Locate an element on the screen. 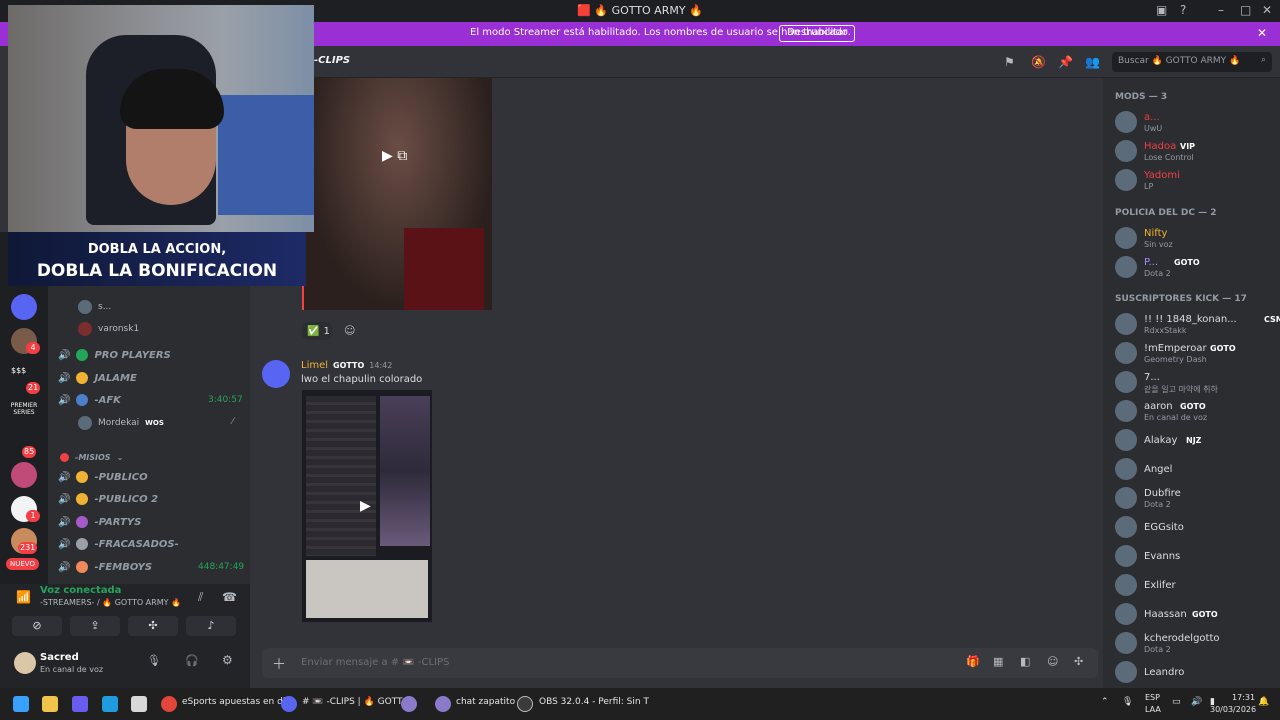 The image size is (1280, 720). member-row: Alakay NJZ is located at coordinates (1195, 440).